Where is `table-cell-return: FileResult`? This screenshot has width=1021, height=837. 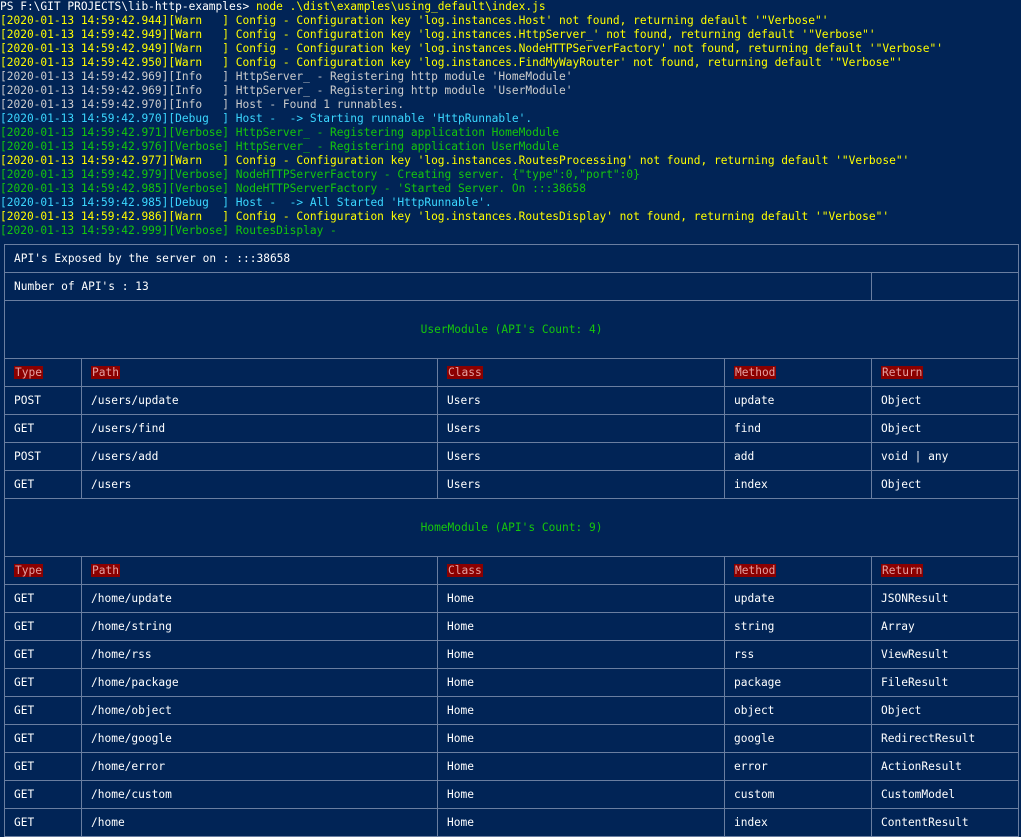 table-cell-return: FileResult is located at coordinates (945, 682).